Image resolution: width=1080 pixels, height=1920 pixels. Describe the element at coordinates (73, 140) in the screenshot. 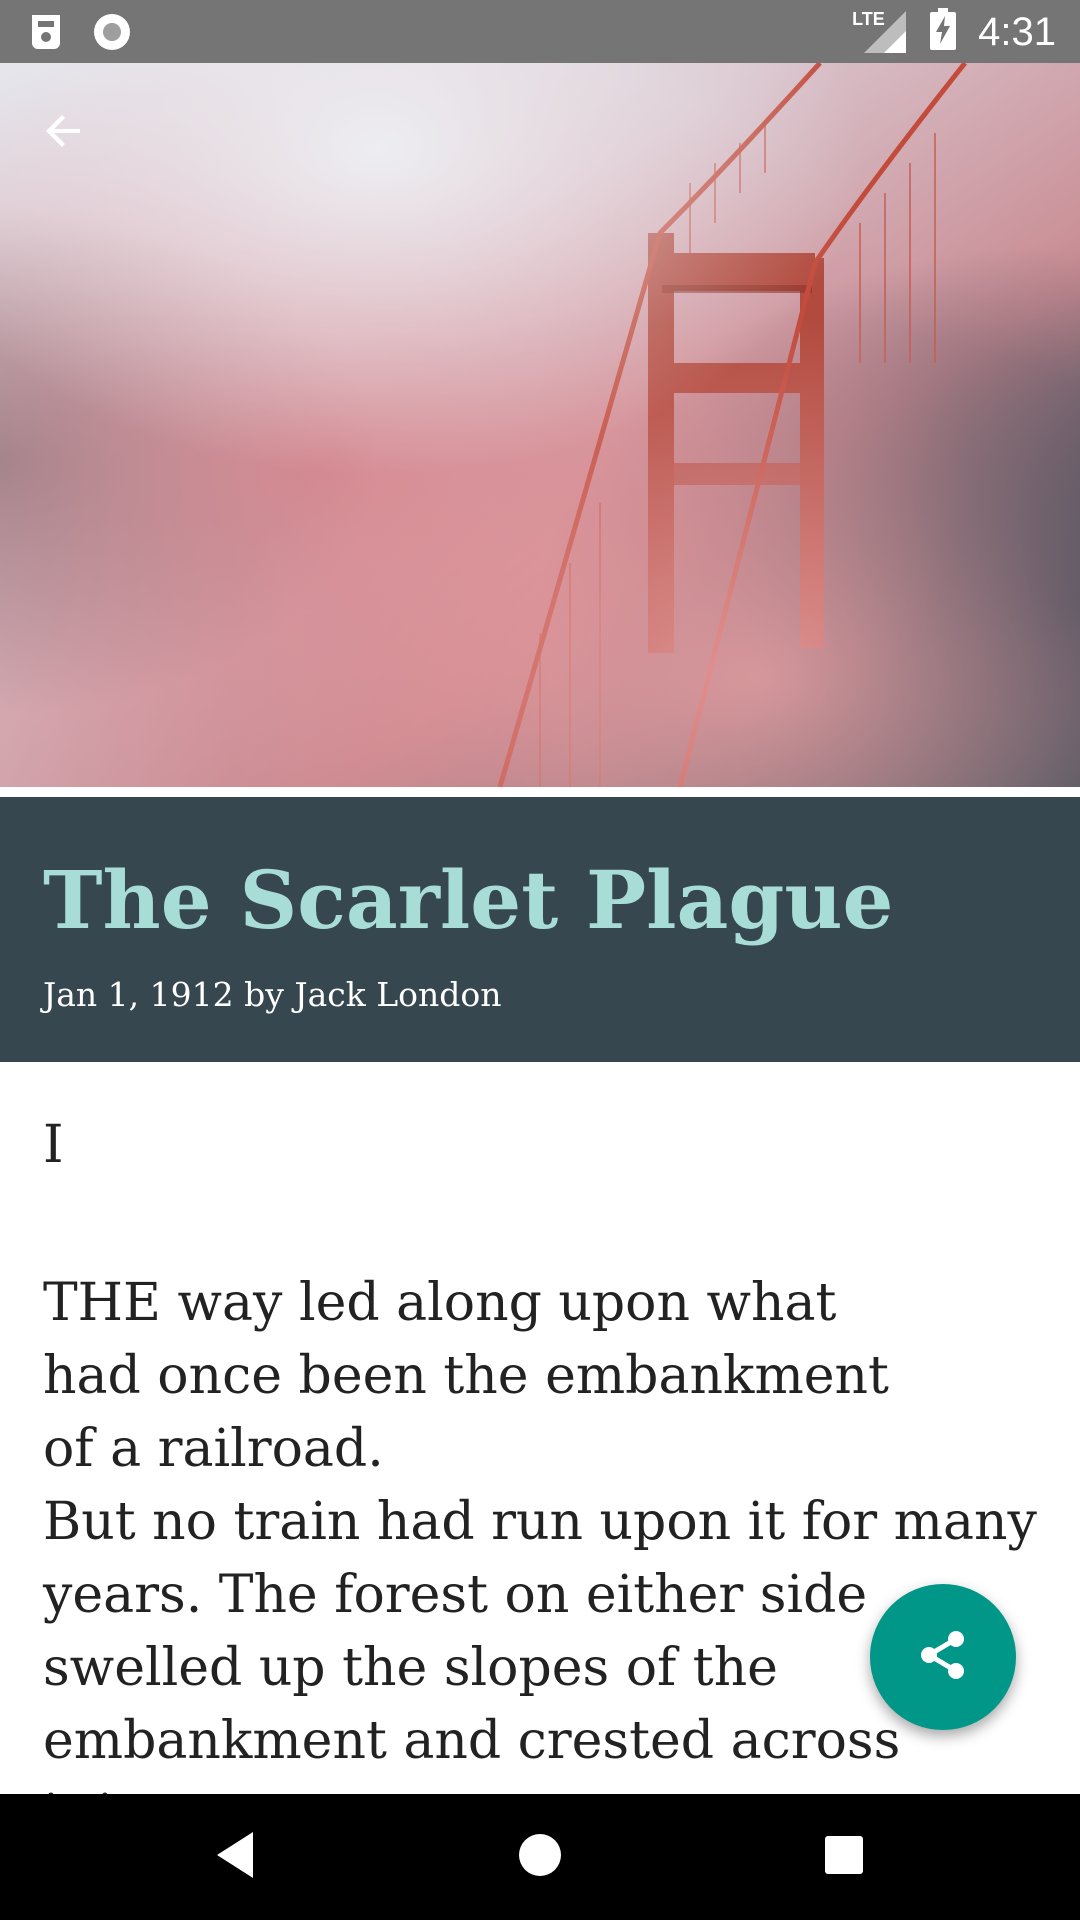

I see `back-button` at that location.